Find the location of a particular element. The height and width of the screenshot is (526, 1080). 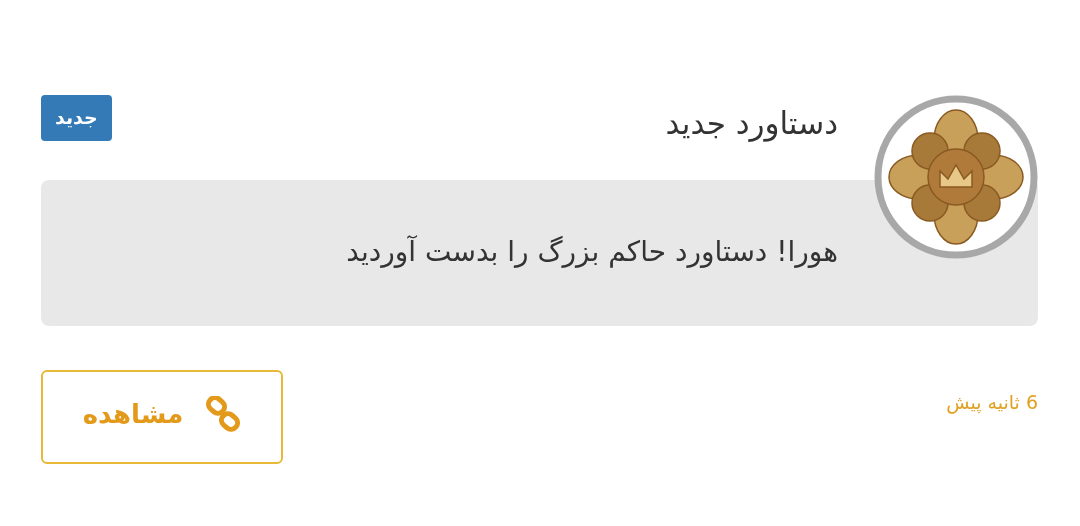

link-icon is located at coordinates (223, 414).